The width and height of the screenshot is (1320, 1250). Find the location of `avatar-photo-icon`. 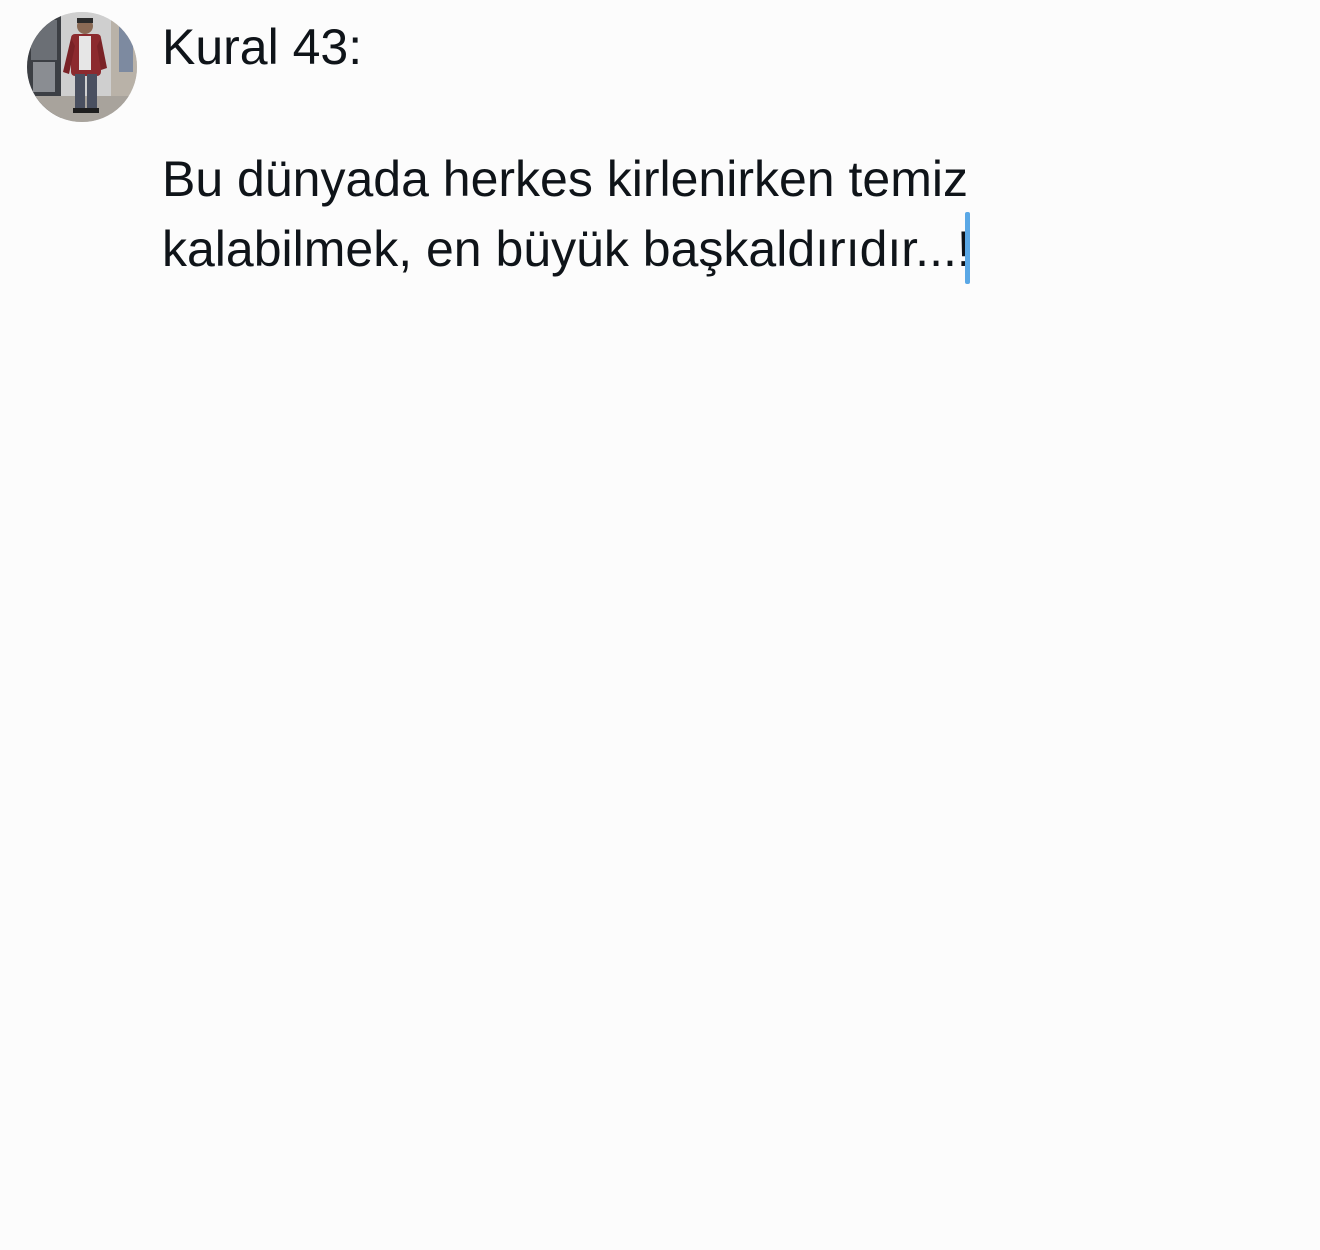

avatar-photo-icon is located at coordinates (82, 67).